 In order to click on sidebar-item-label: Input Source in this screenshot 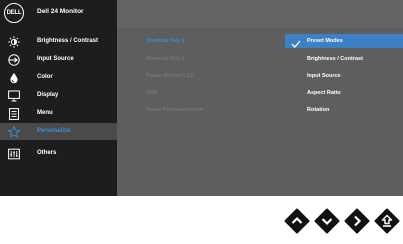, I will do `click(55, 59)`.